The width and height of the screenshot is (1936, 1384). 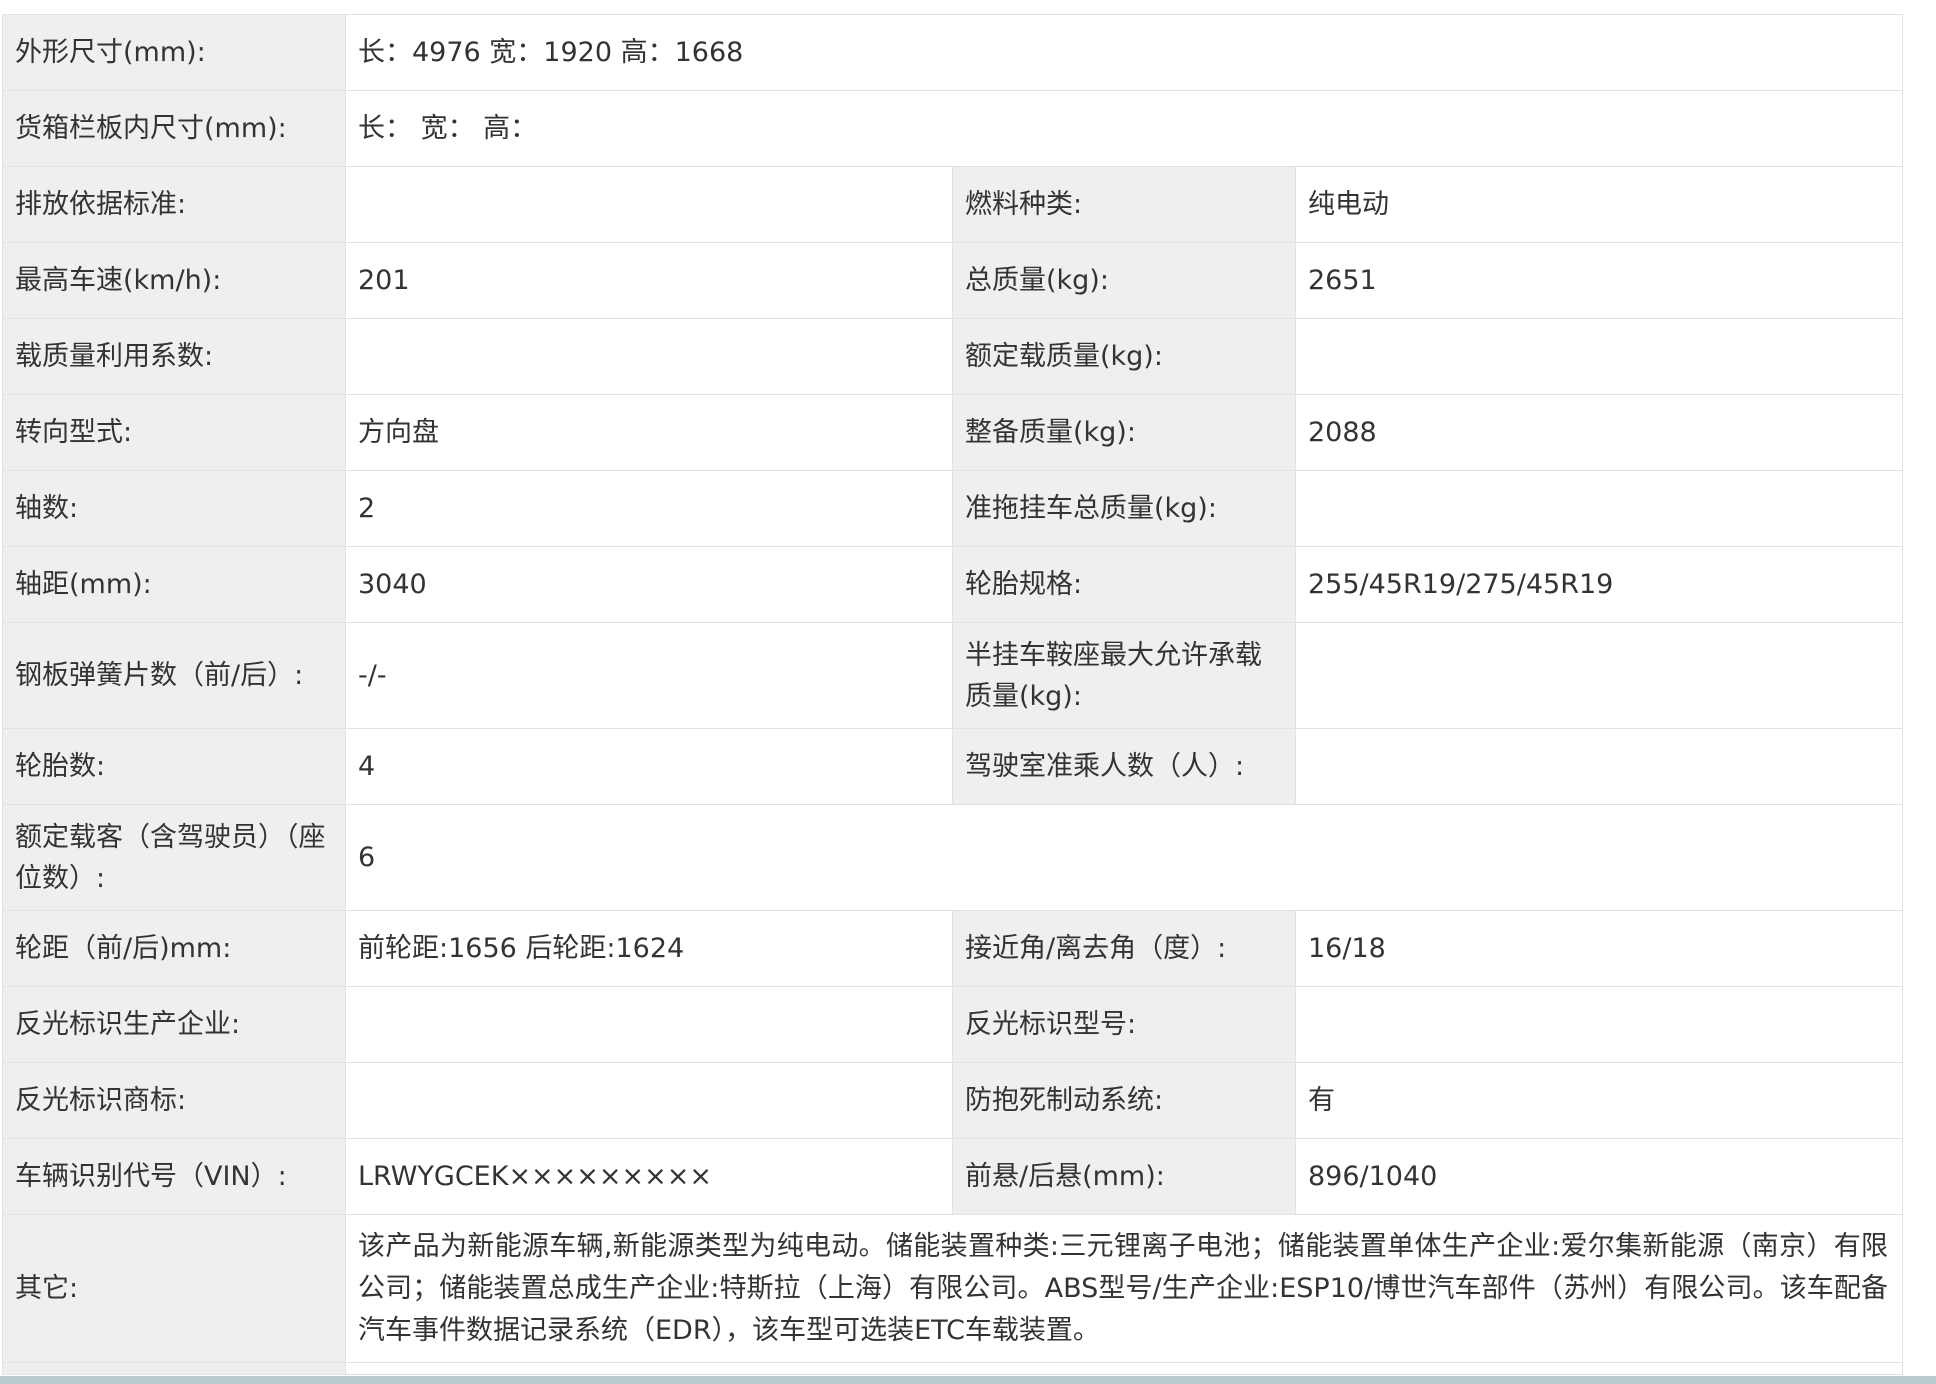 What do you see at coordinates (174, 675) in the screenshot?
I see `label-leaf-springs: 钢板弹簧片数（前/后）:` at bounding box center [174, 675].